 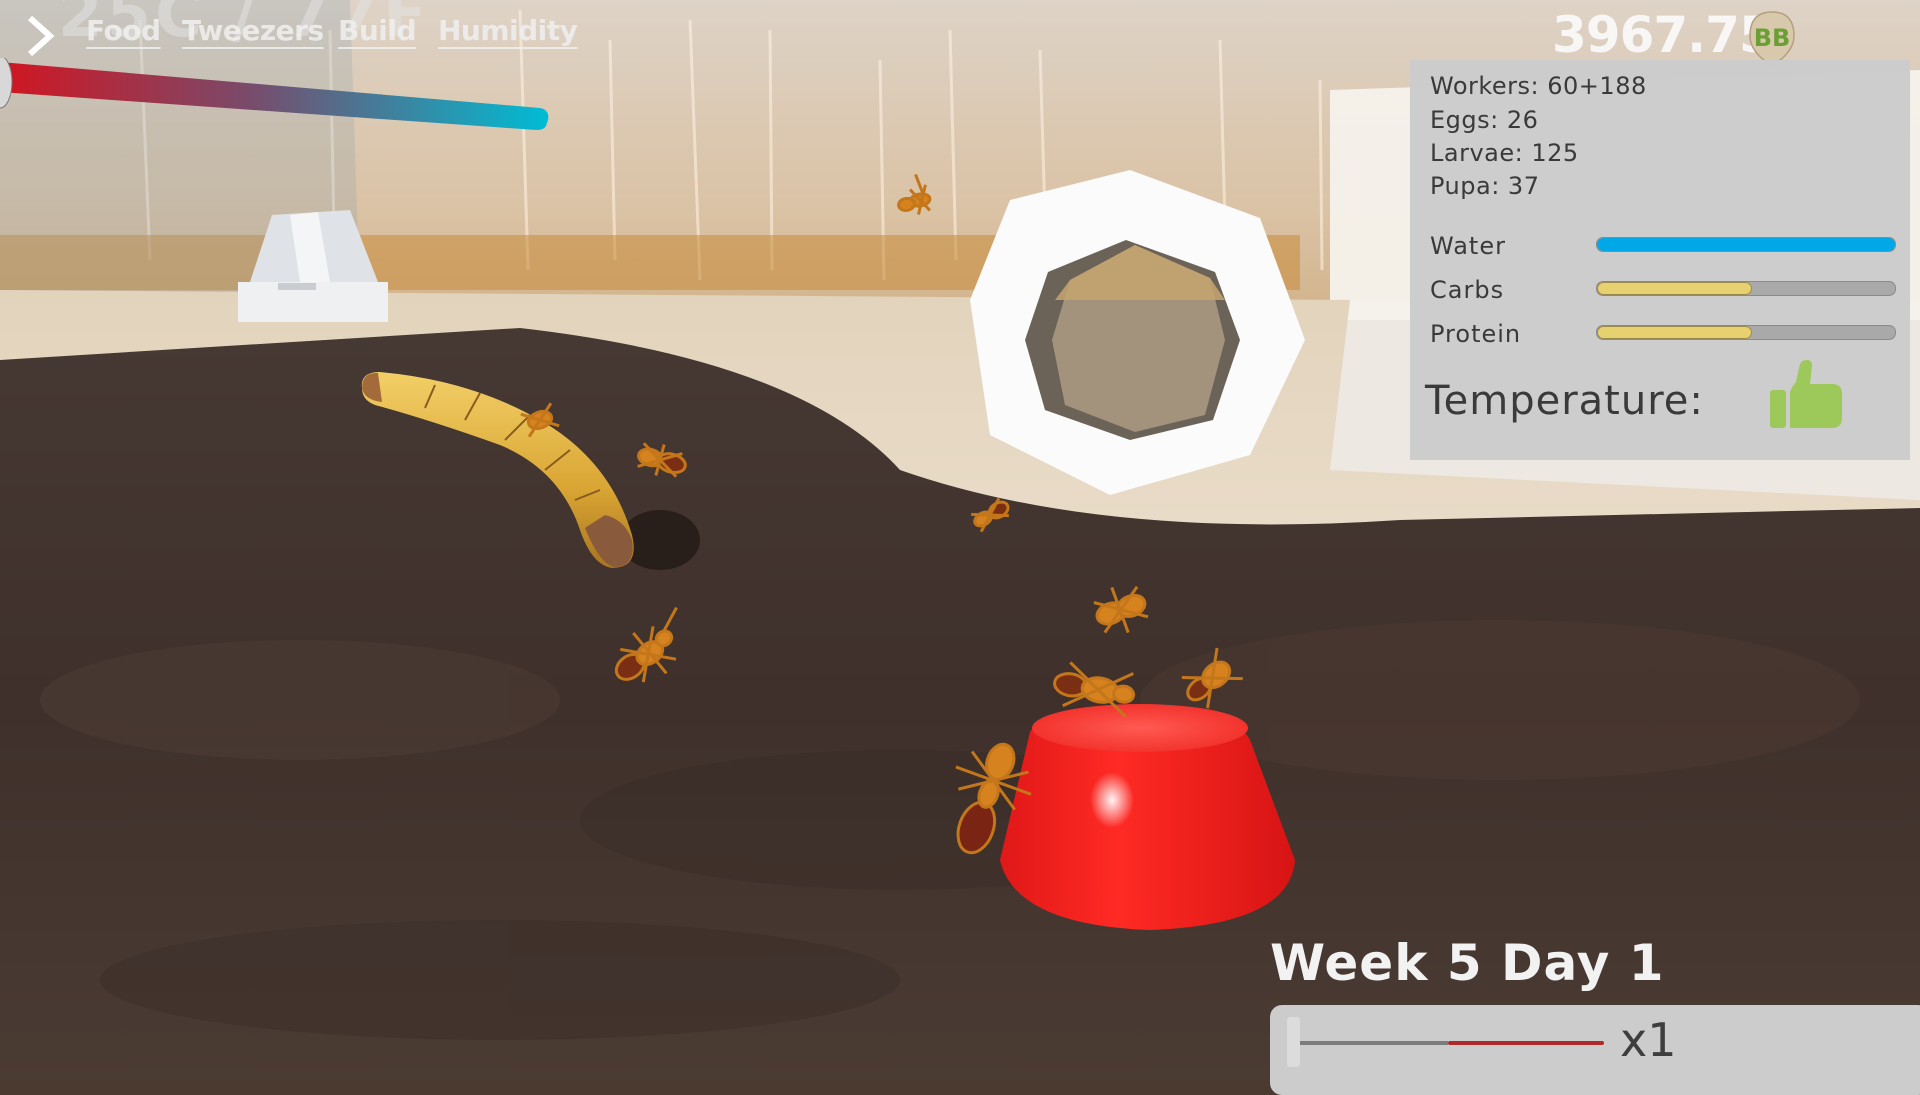 I want to click on water-label: Water, so click(x=1468, y=246).